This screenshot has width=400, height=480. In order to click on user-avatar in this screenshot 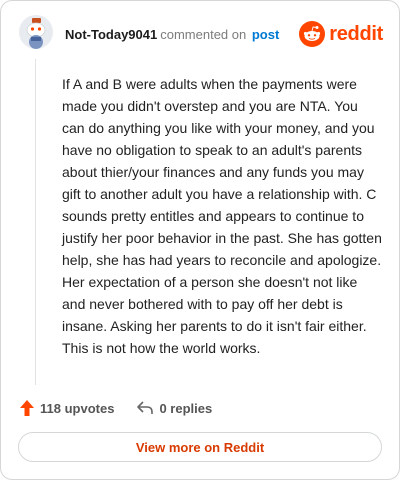, I will do `click(36, 32)`.